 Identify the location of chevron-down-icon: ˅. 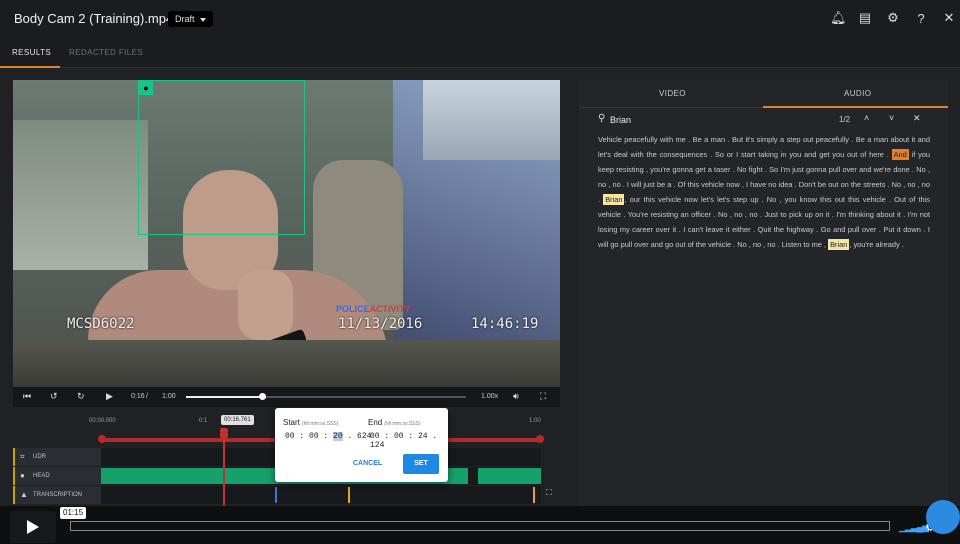
(891, 118).